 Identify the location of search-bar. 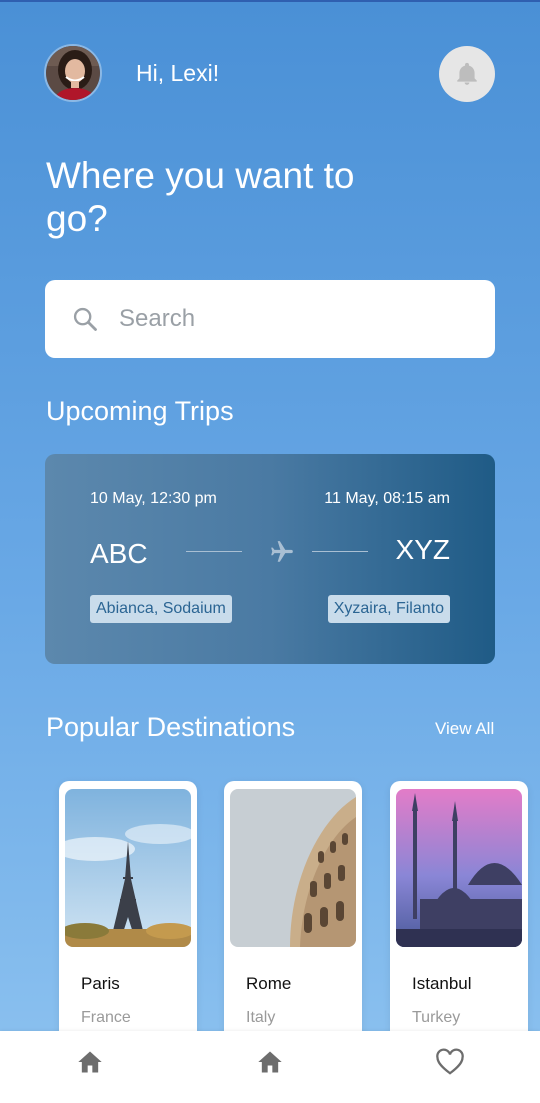
(270, 319).